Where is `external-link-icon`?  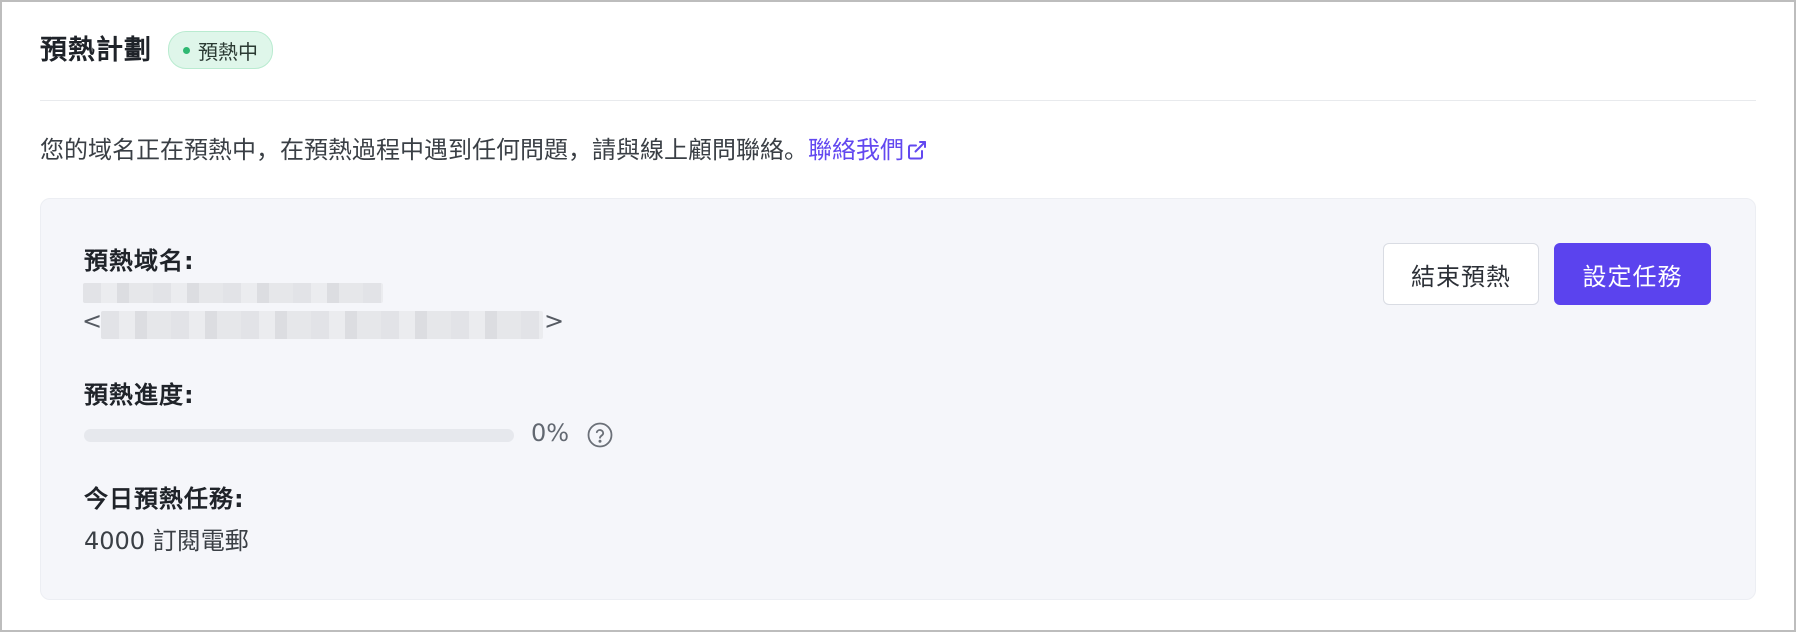
external-link-icon is located at coordinates (917, 153).